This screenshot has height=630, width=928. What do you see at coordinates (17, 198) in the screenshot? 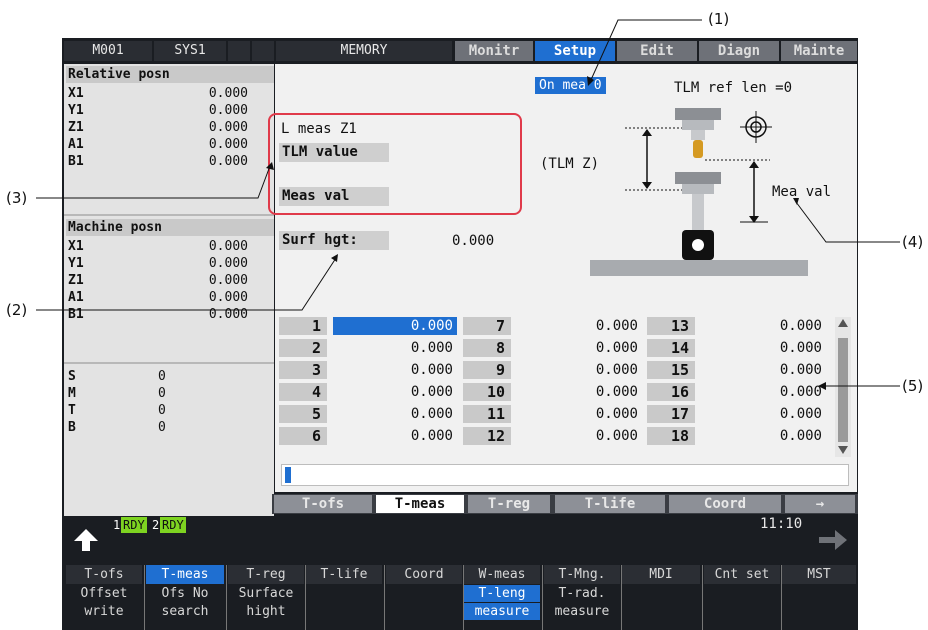
I see `callout-3: (3)` at bounding box center [17, 198].